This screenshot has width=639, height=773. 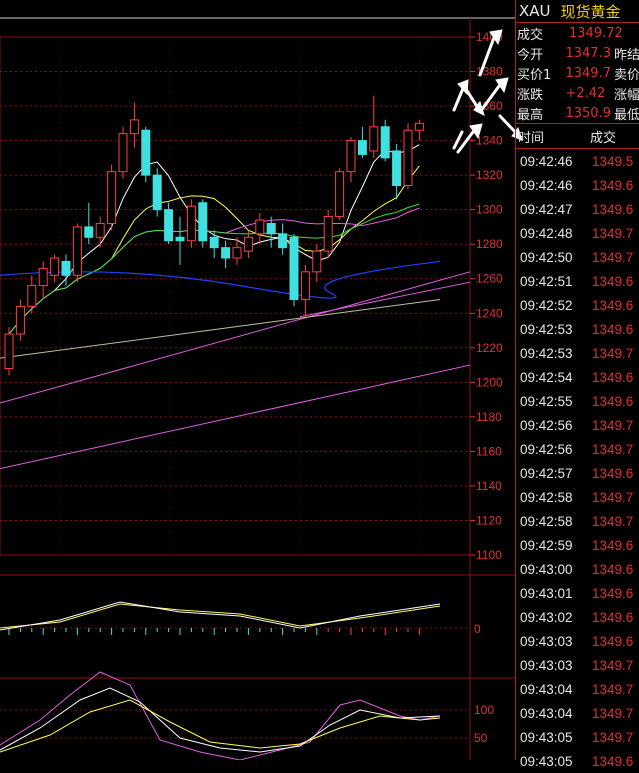 I want to click on price-axis-label: 1340, so click(x=489, y=141).